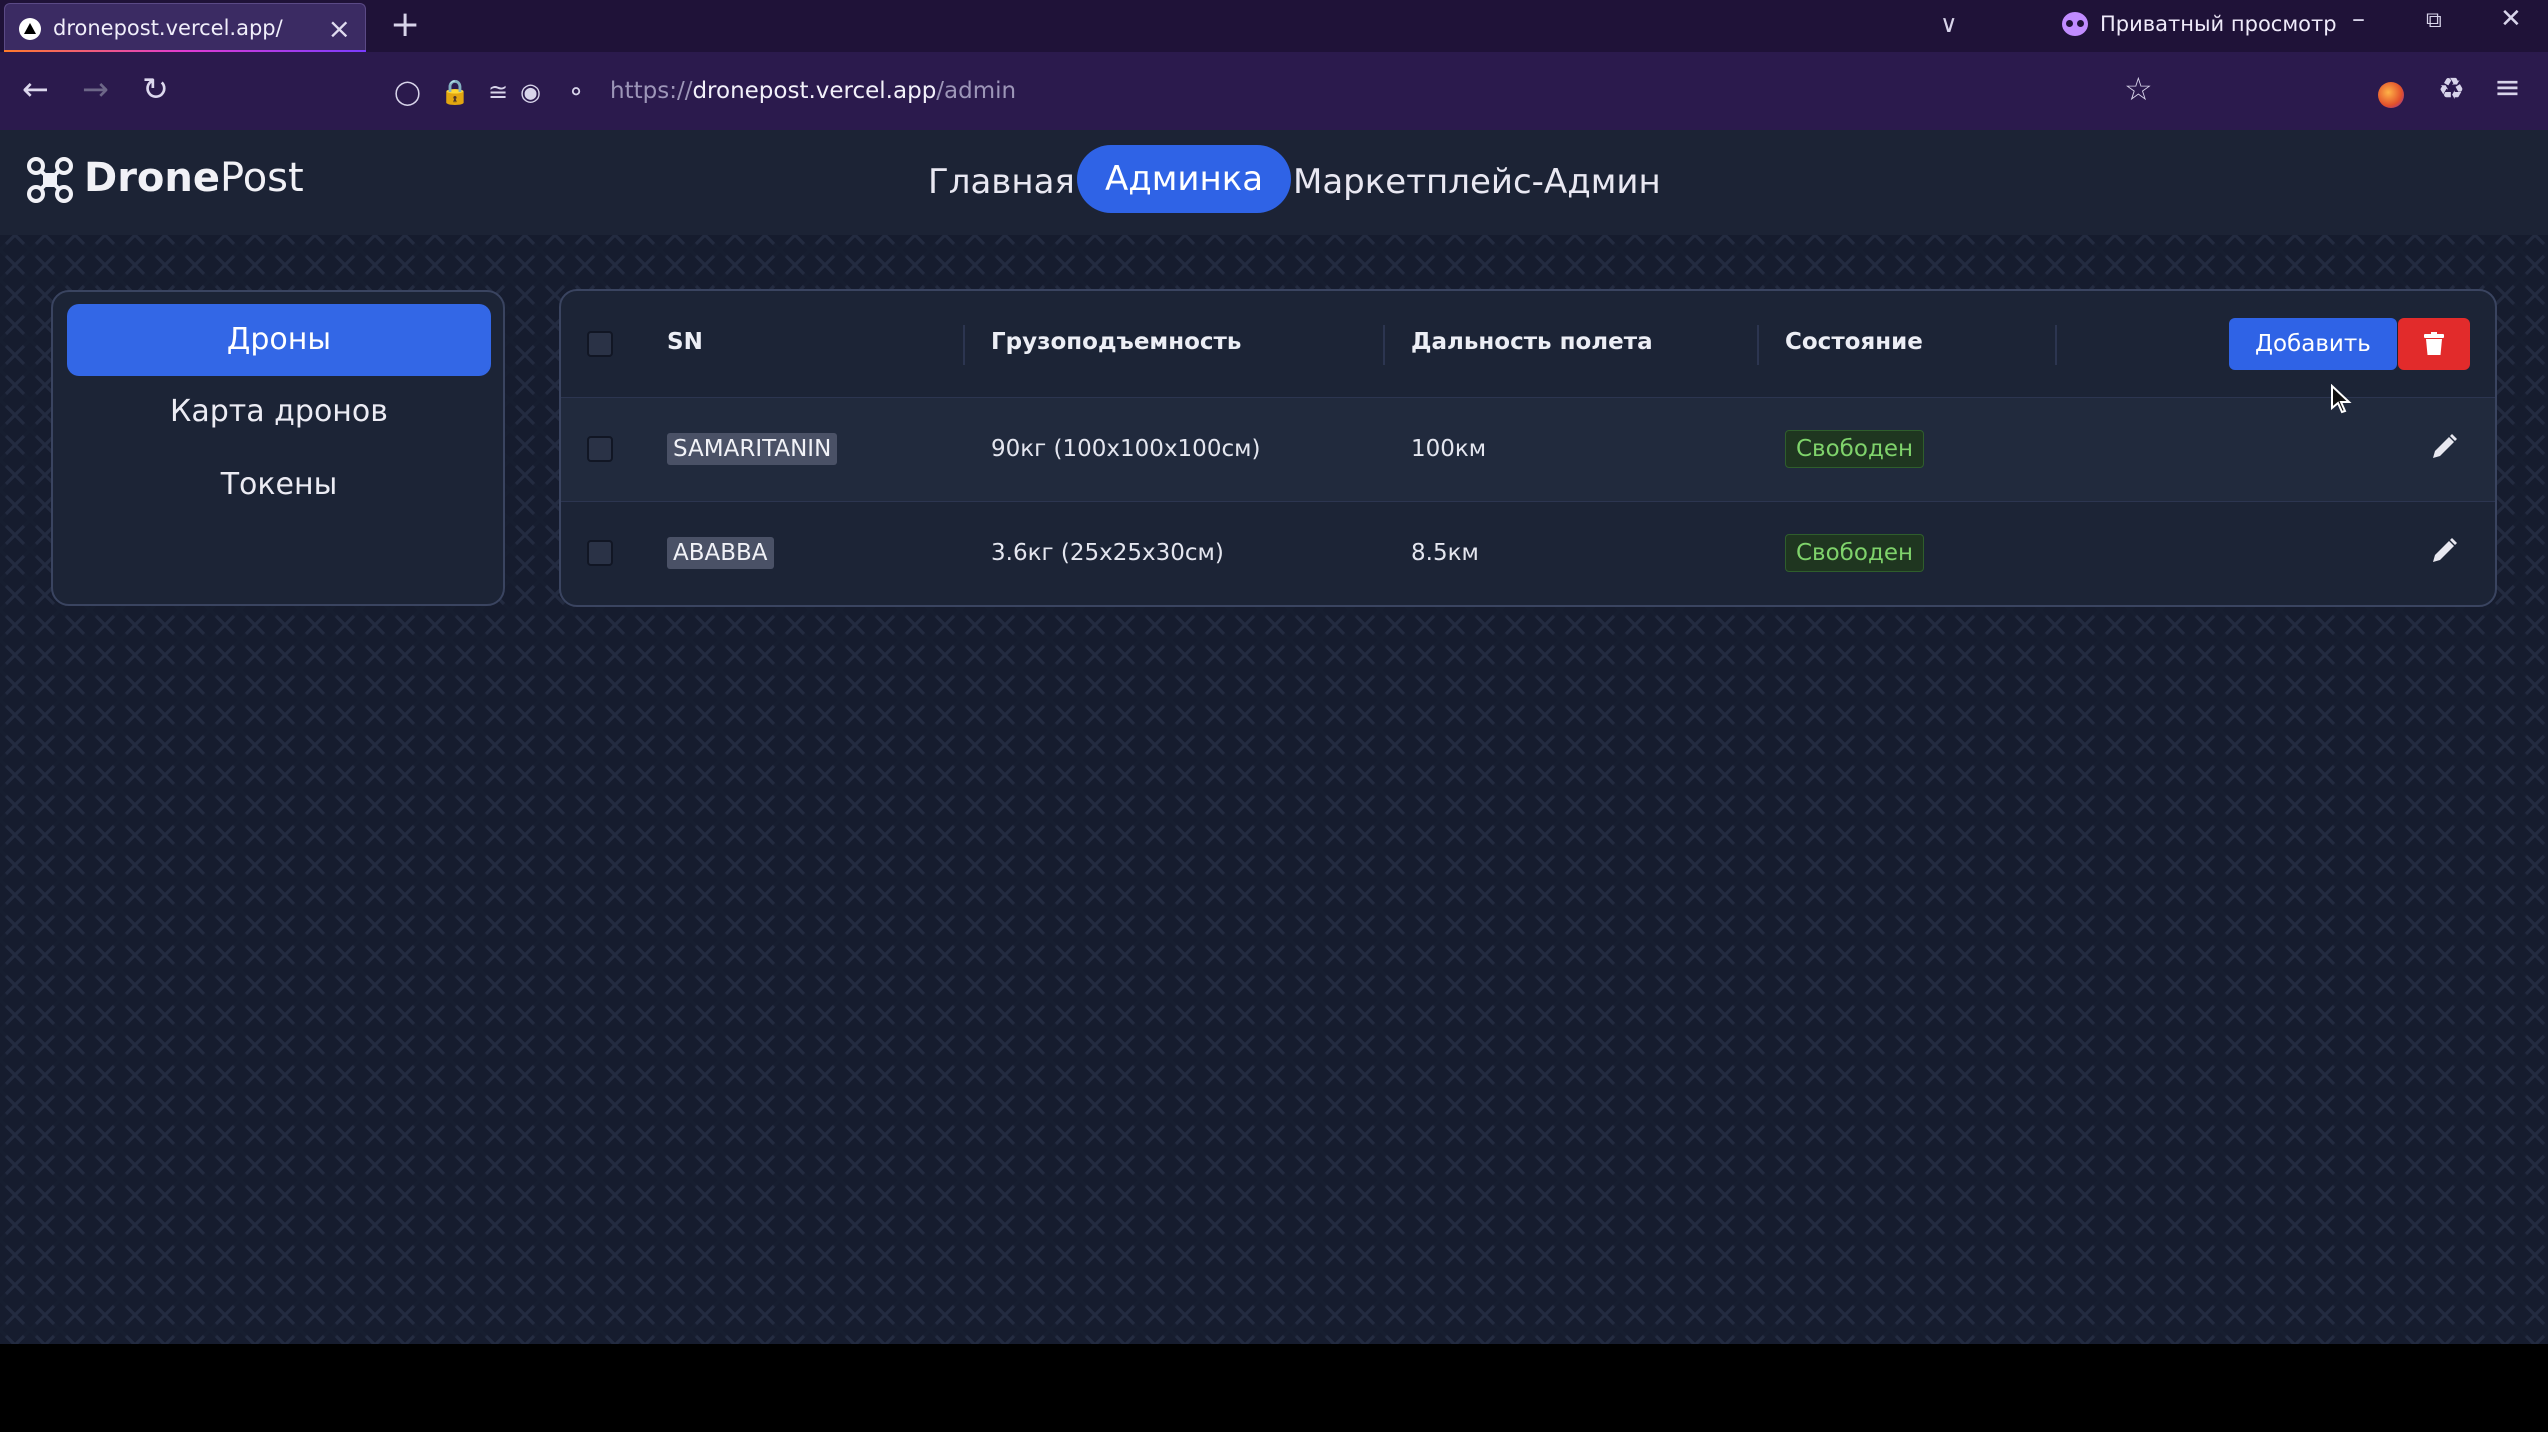 The image size is (2548, 1432). Describe the element at coordinates (194, 178) in the screenshot. I see `brand-logo: DronePost` at that location.